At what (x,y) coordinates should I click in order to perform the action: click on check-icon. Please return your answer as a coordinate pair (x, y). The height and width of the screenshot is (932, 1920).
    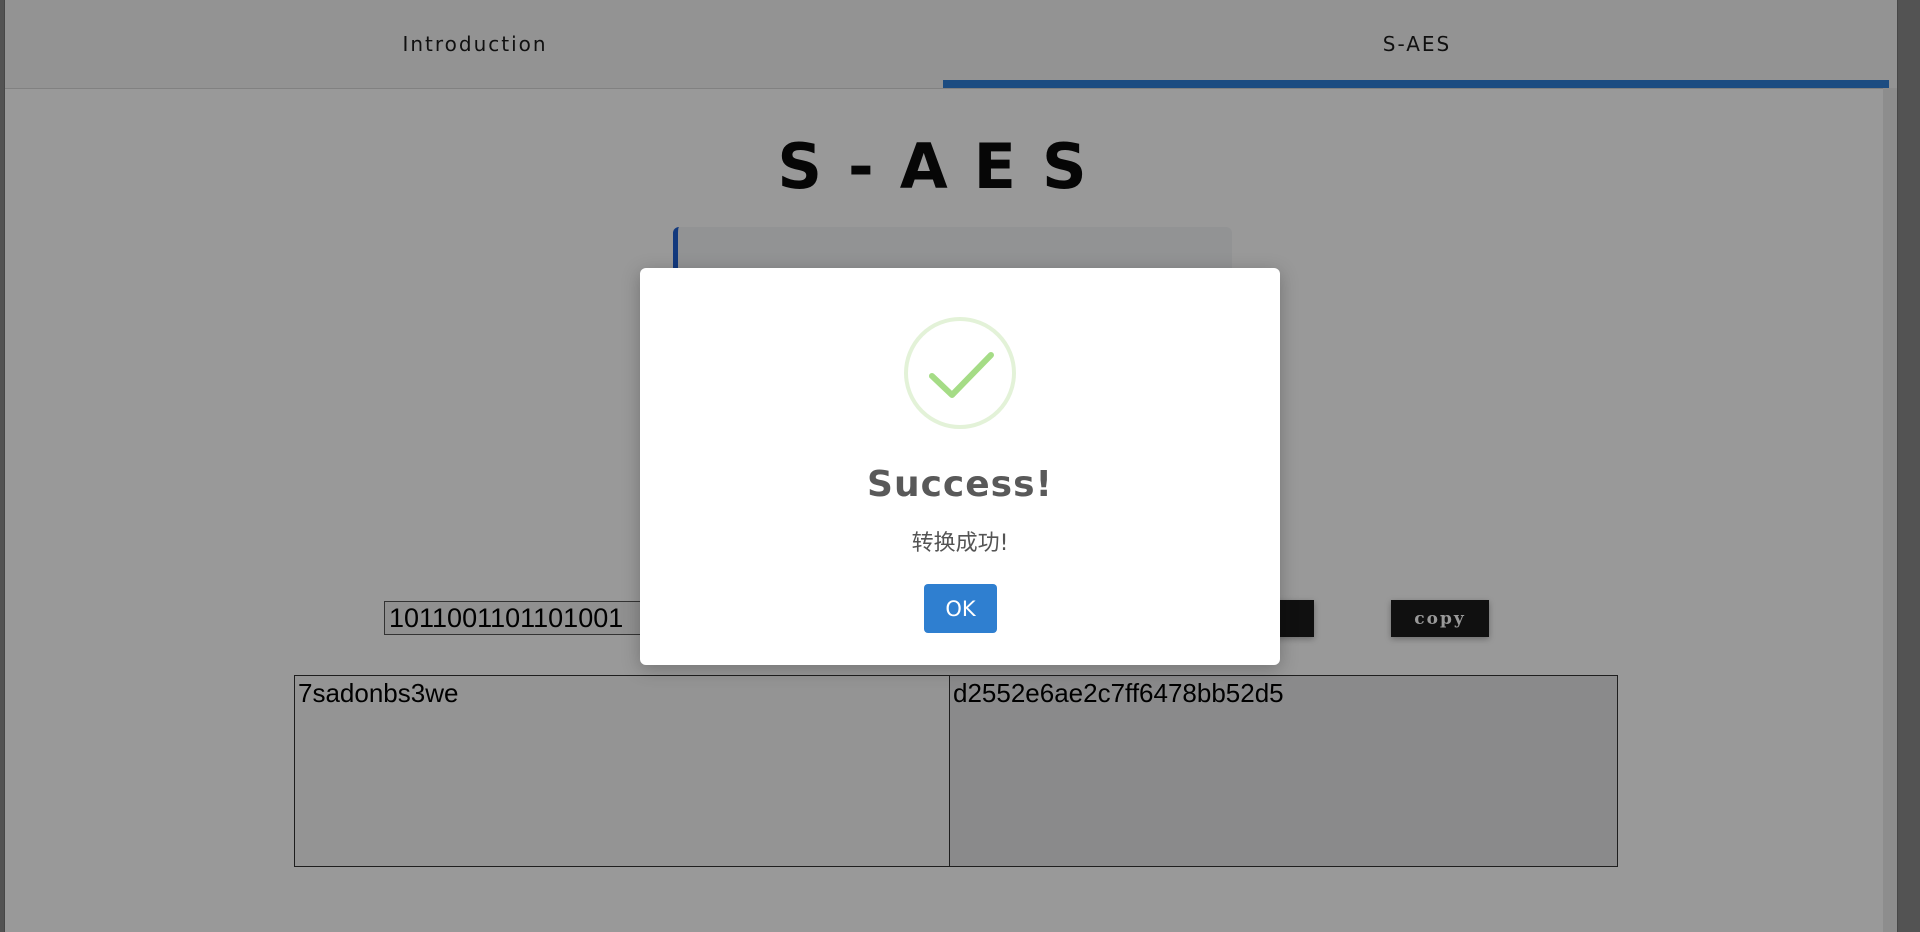
    Looking at the image, I should click on (960, 373).